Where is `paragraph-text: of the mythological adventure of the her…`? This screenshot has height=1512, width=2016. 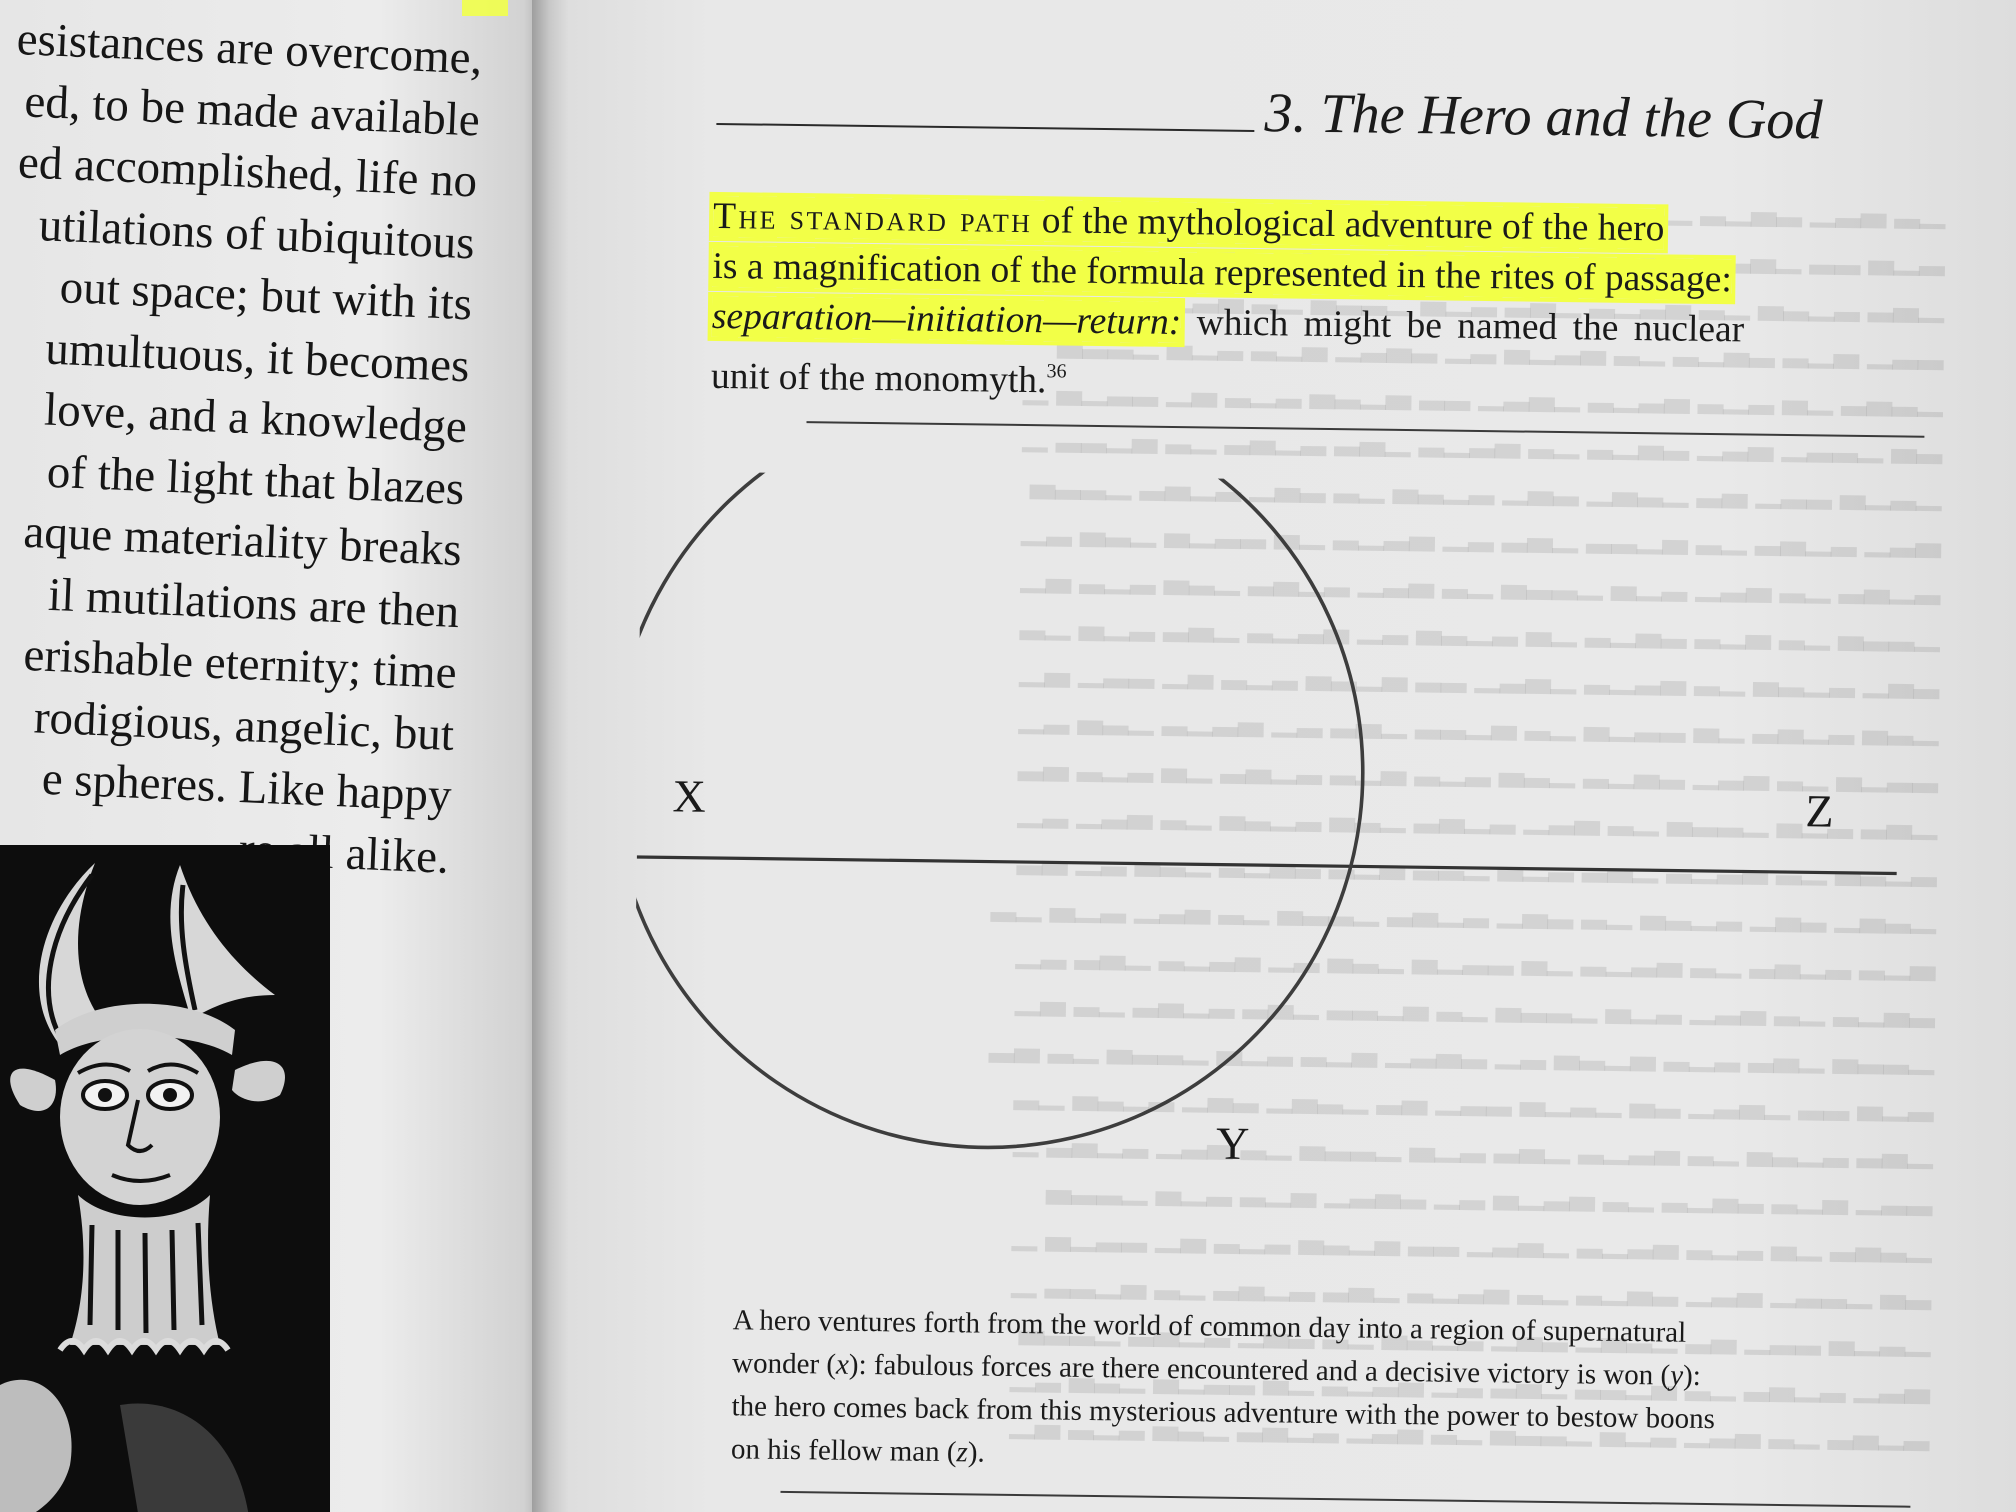 paragraph-text: of the mythological adventure of the her… is located at coordinates (1348, 225).